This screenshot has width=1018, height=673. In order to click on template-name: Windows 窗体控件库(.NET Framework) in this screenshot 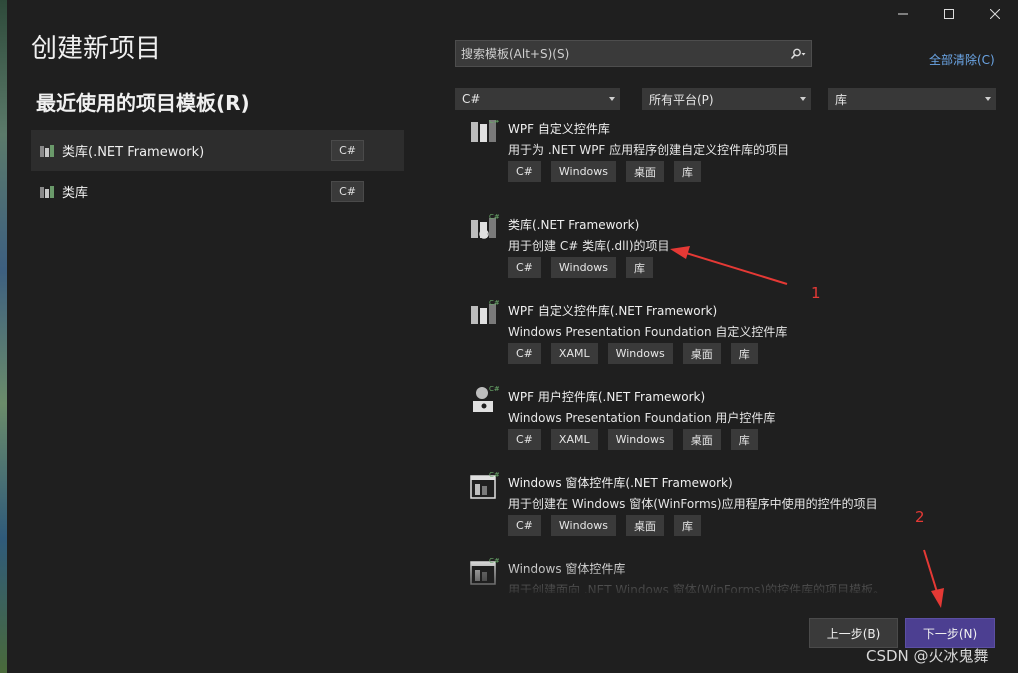, I will do `click(620, 483)`.